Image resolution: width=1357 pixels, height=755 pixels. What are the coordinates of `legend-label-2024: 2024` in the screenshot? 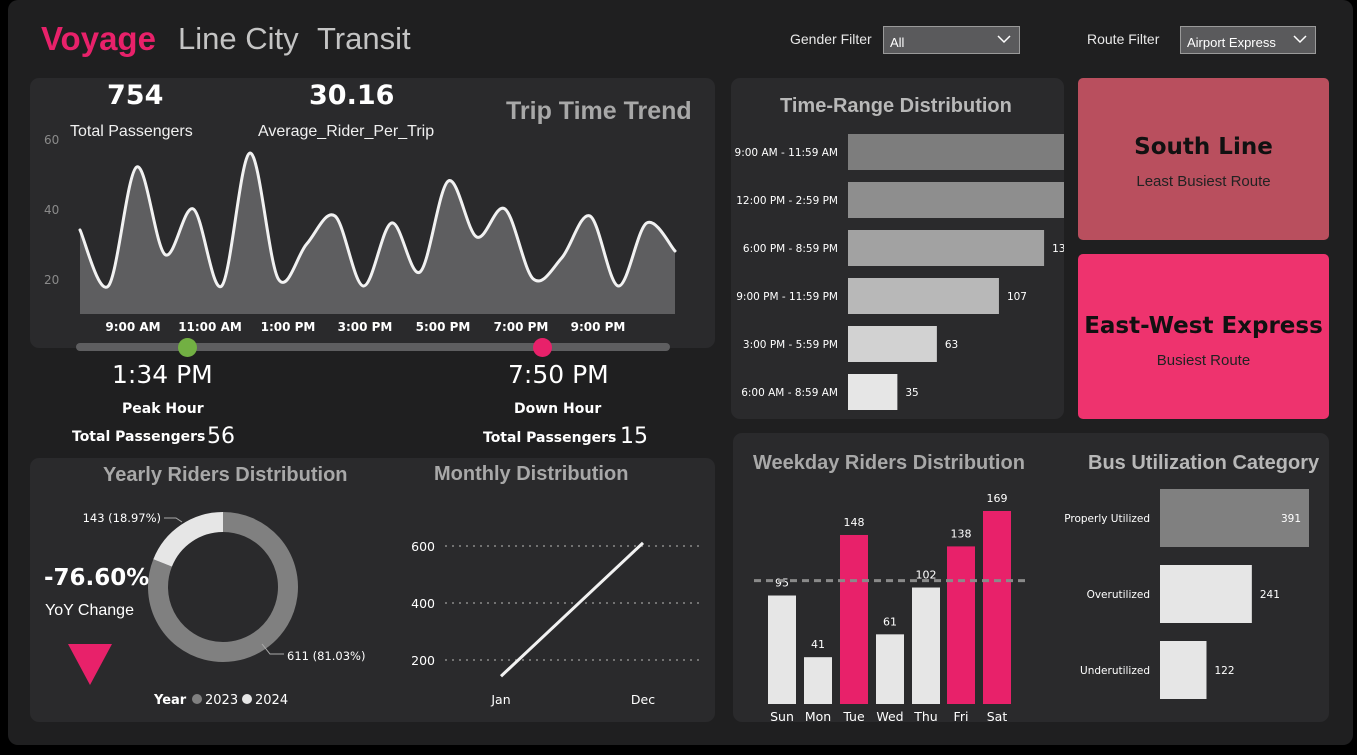 It's located at (271, 700).